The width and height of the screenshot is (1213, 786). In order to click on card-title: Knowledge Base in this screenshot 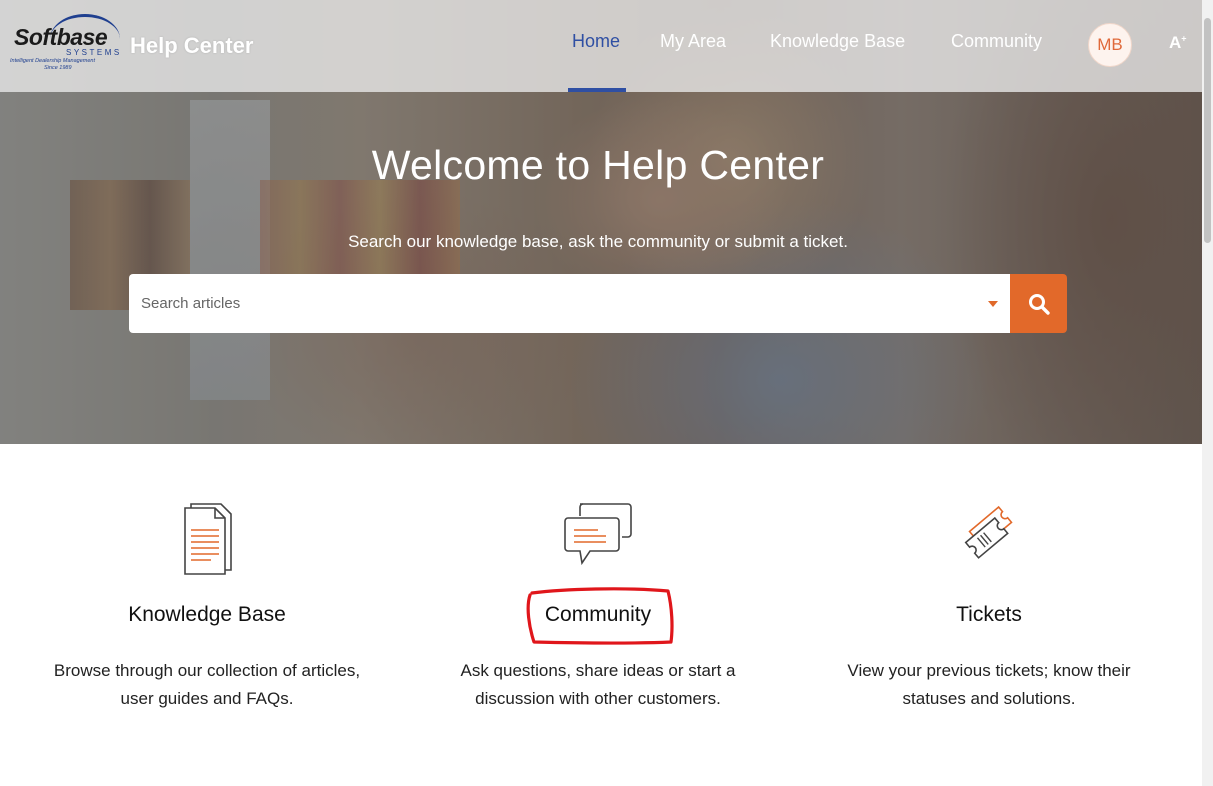, I will do `click(207, 614)`.